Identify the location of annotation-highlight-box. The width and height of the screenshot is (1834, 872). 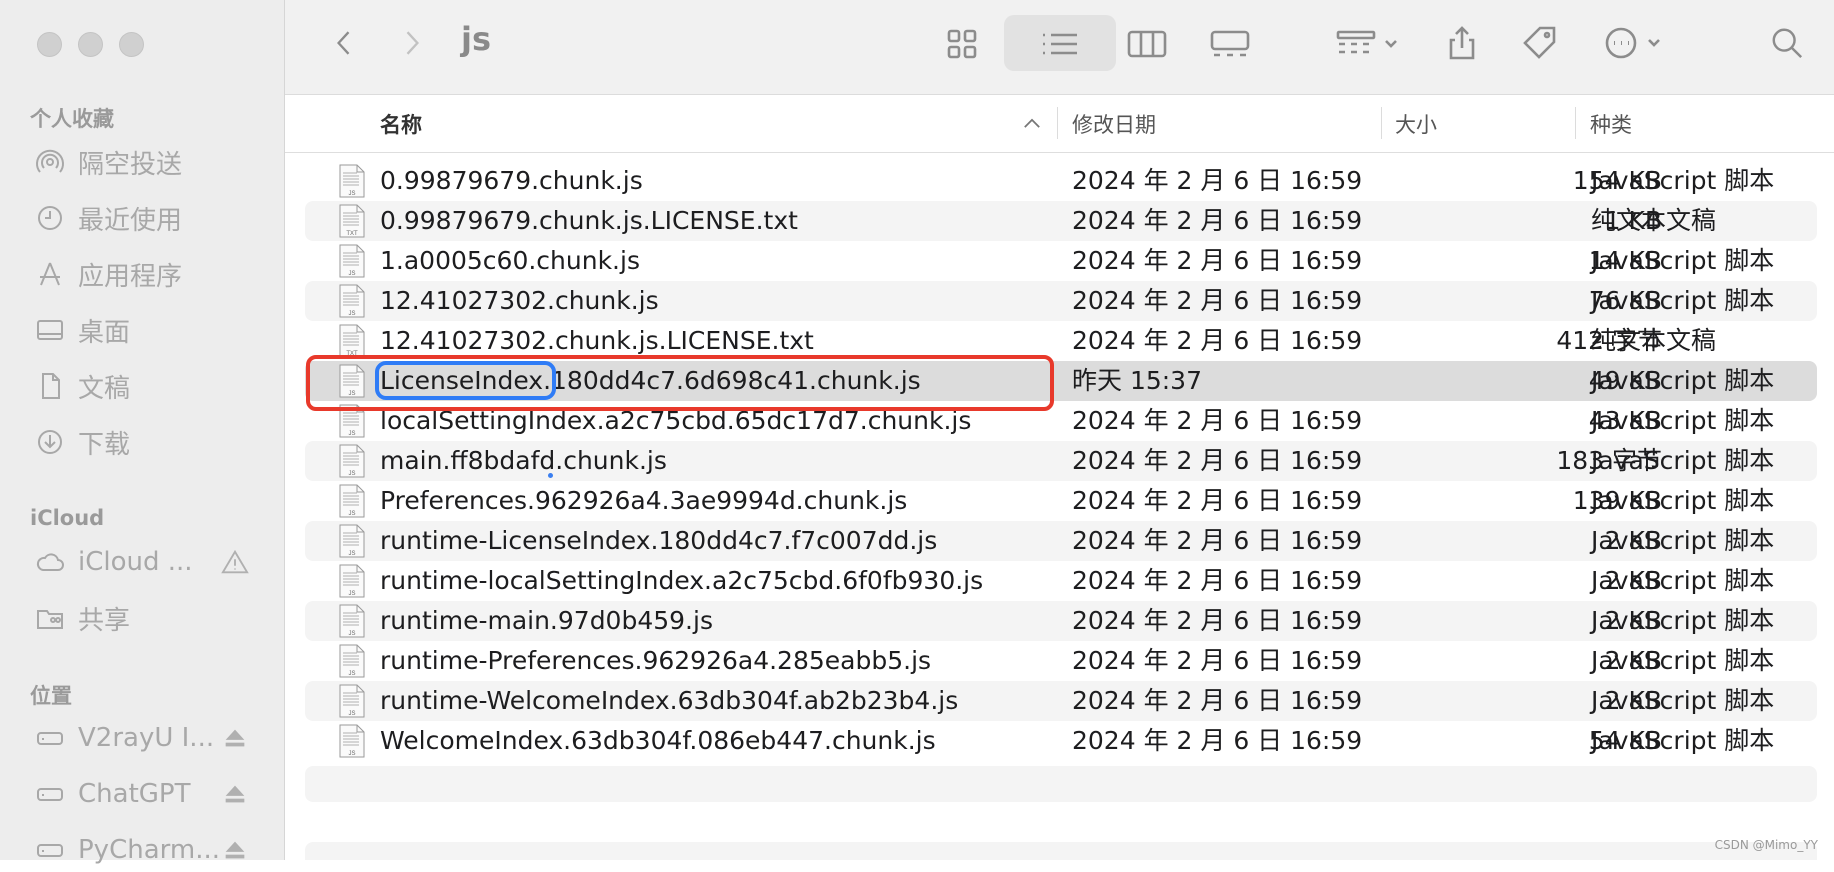
(680, 383).